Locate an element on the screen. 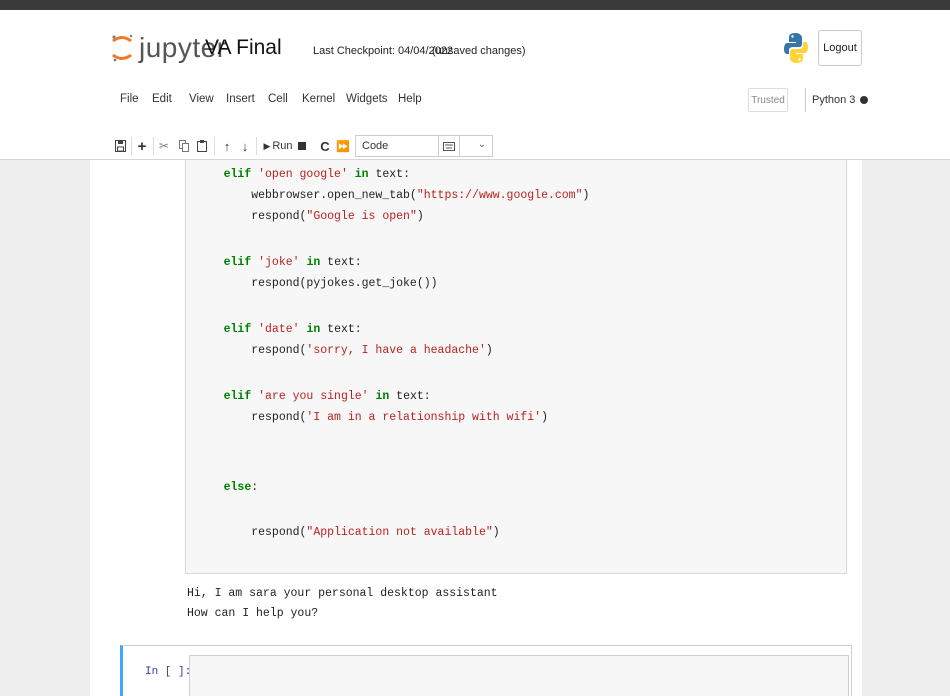  notebook-title: VA Final is located at coordinates (243, 48).